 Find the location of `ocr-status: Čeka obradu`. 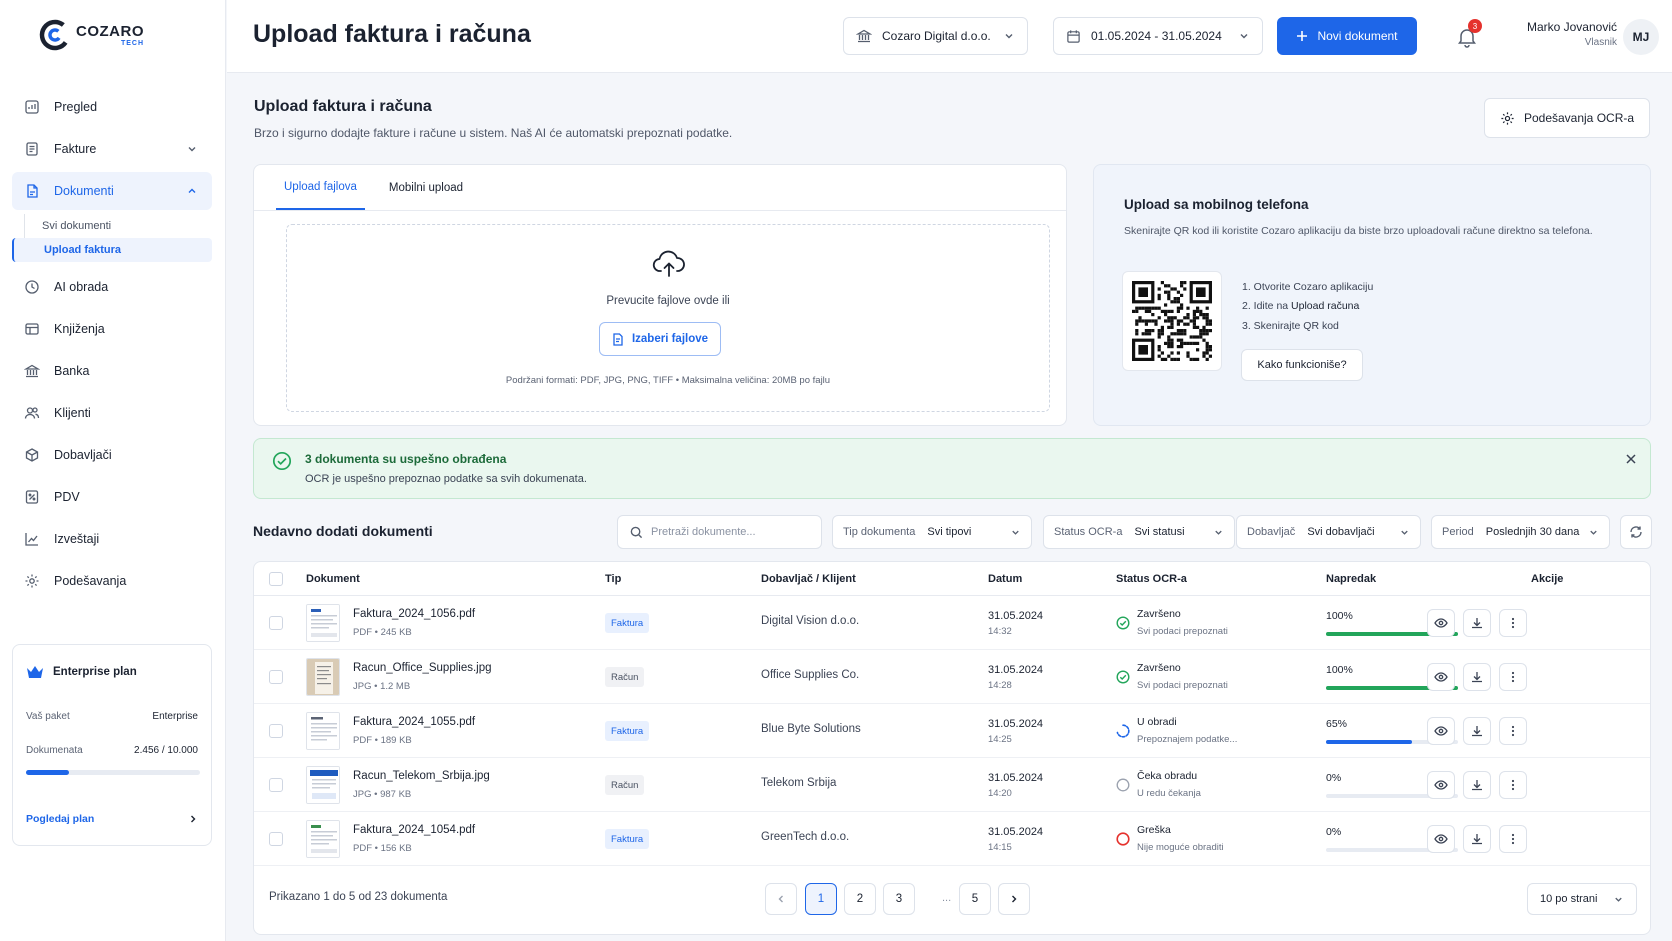

ocr-status: Čeka obradu is located at coordinates (1167, 776).